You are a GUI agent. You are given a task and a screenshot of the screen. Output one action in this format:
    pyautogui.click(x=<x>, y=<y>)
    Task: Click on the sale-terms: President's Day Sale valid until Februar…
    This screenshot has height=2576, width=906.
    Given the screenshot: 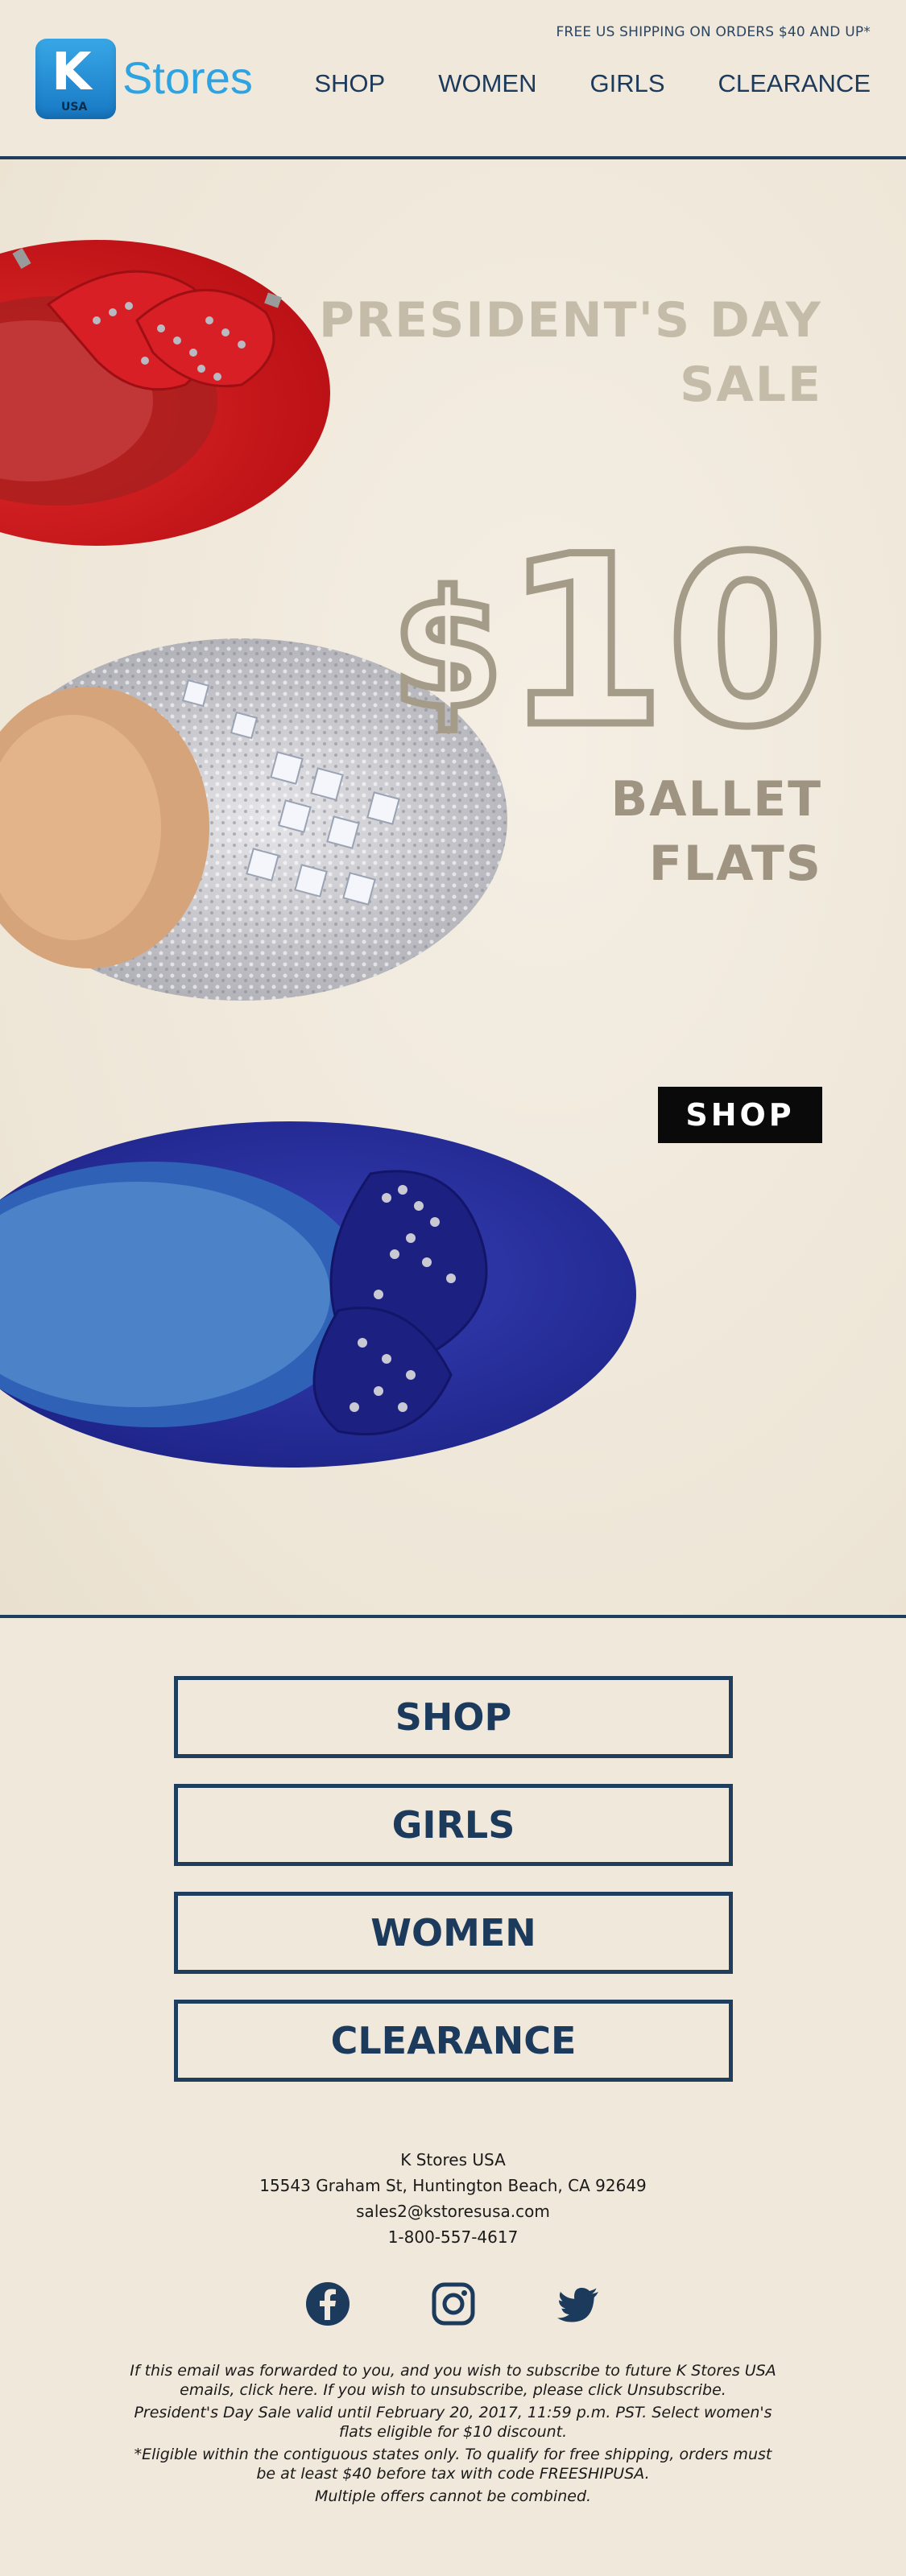 What is the action you would take?
    pyautogui.click(x=453, y=2422)
    